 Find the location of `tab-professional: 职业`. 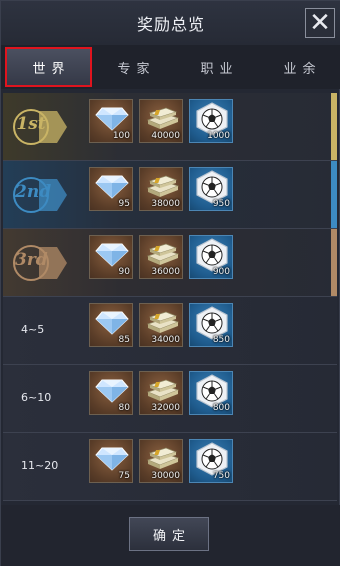

tab-professional: 职业 is located at coordinates (216, 67).